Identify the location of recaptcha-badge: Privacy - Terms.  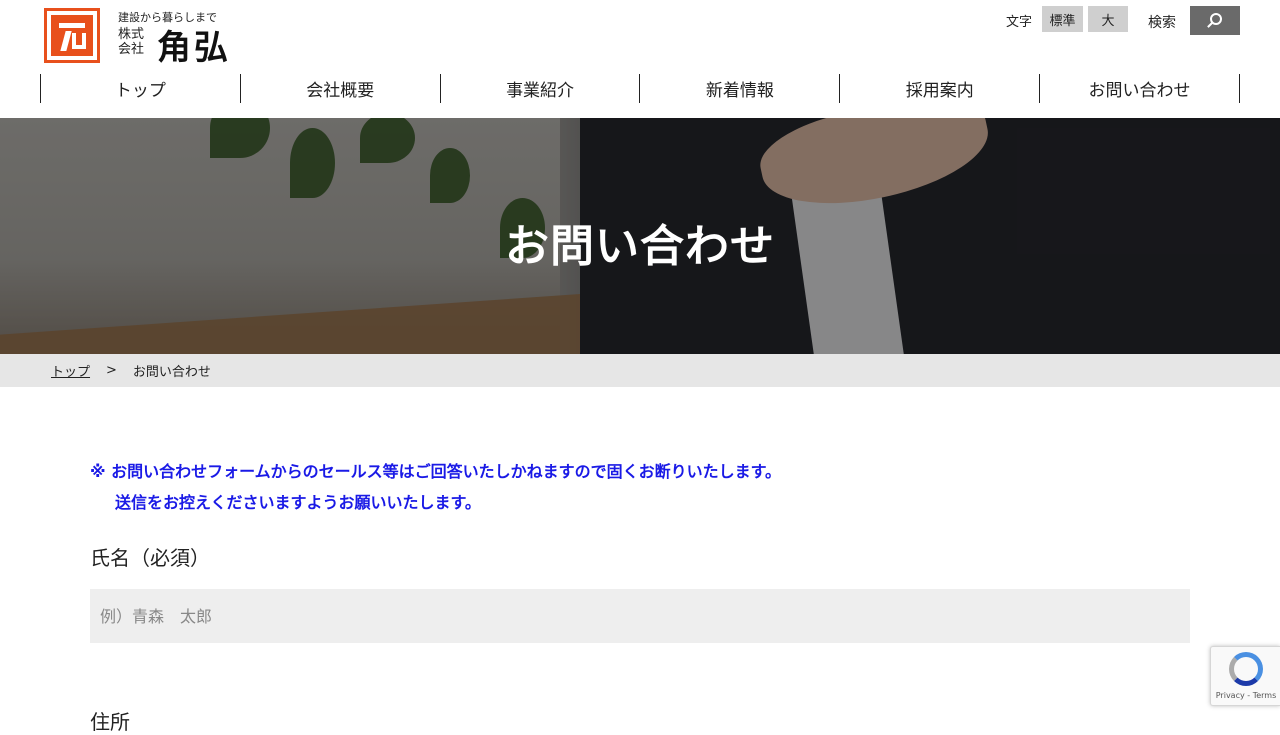
(1245, 676).